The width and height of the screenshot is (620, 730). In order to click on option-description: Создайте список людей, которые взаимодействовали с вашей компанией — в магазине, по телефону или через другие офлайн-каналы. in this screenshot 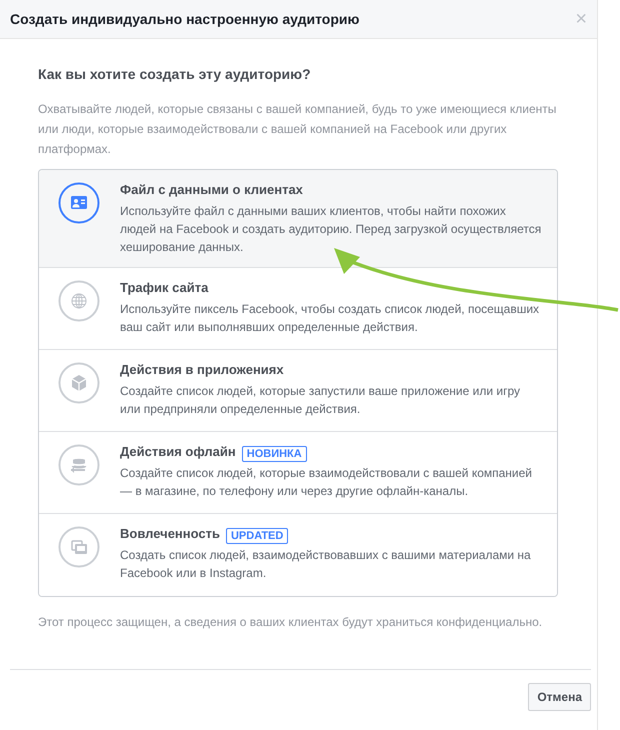, I will do `click(327, 482)`.